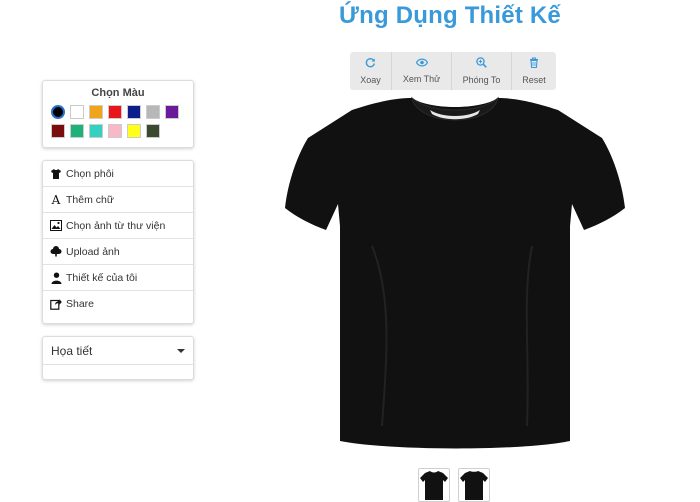 The height and width of the screenshot is (502, 700). I want to click on rotate-button: Xoay, so click(371, 71).